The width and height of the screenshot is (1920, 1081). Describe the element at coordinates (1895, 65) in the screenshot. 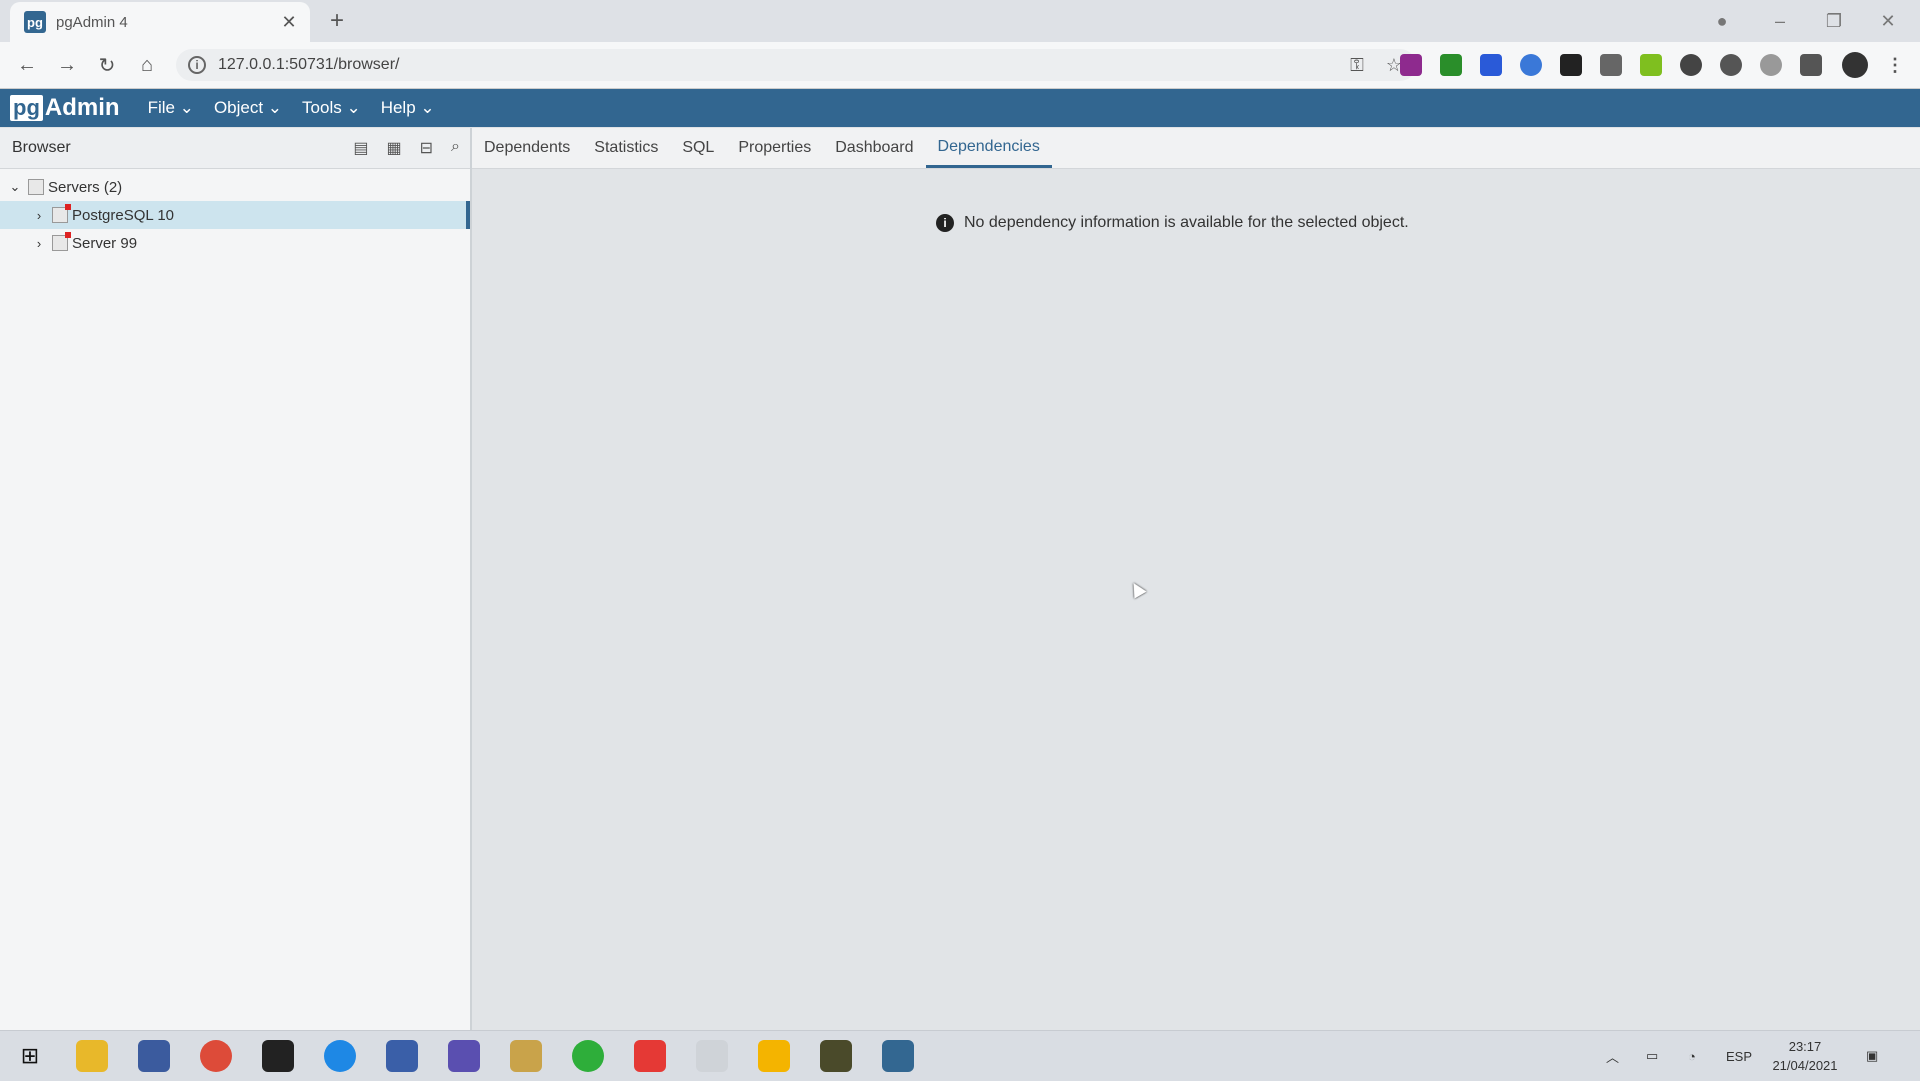

I see `kebab-menu-icon: ⋮` at that location.